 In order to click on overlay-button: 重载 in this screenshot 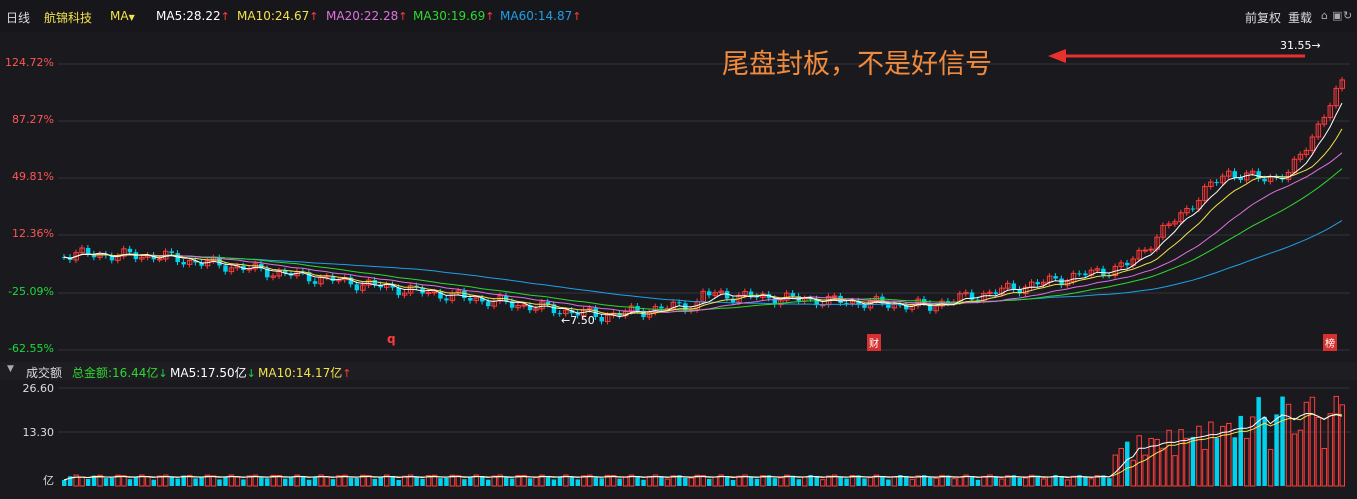, I will do `click(1300, 17)`.